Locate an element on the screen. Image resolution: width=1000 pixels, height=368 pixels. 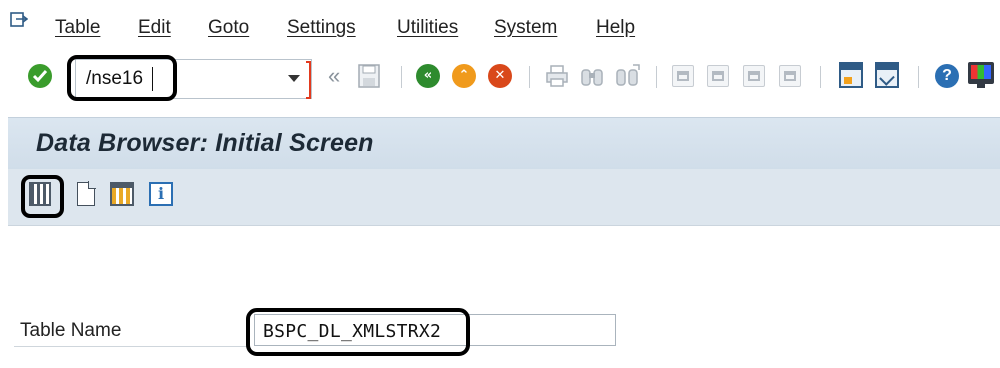
layout-icon is located at coordinates (981, 75).